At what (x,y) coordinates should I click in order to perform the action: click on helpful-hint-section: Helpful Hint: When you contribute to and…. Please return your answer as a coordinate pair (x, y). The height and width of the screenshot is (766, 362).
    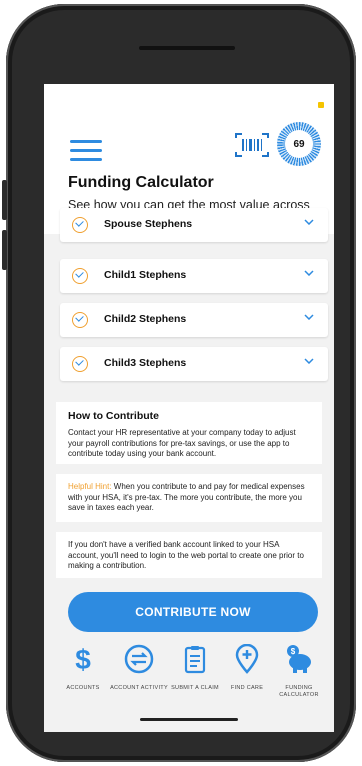
    Looking at the image, I should click on (189, 498).